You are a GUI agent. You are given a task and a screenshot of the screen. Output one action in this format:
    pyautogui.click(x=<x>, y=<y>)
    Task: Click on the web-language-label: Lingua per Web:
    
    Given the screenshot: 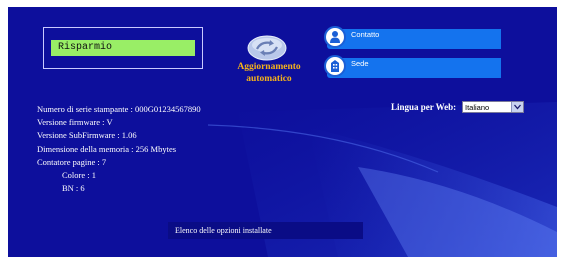 What is the action you would take?
    pyautogui.click(x=424, y=107)
    